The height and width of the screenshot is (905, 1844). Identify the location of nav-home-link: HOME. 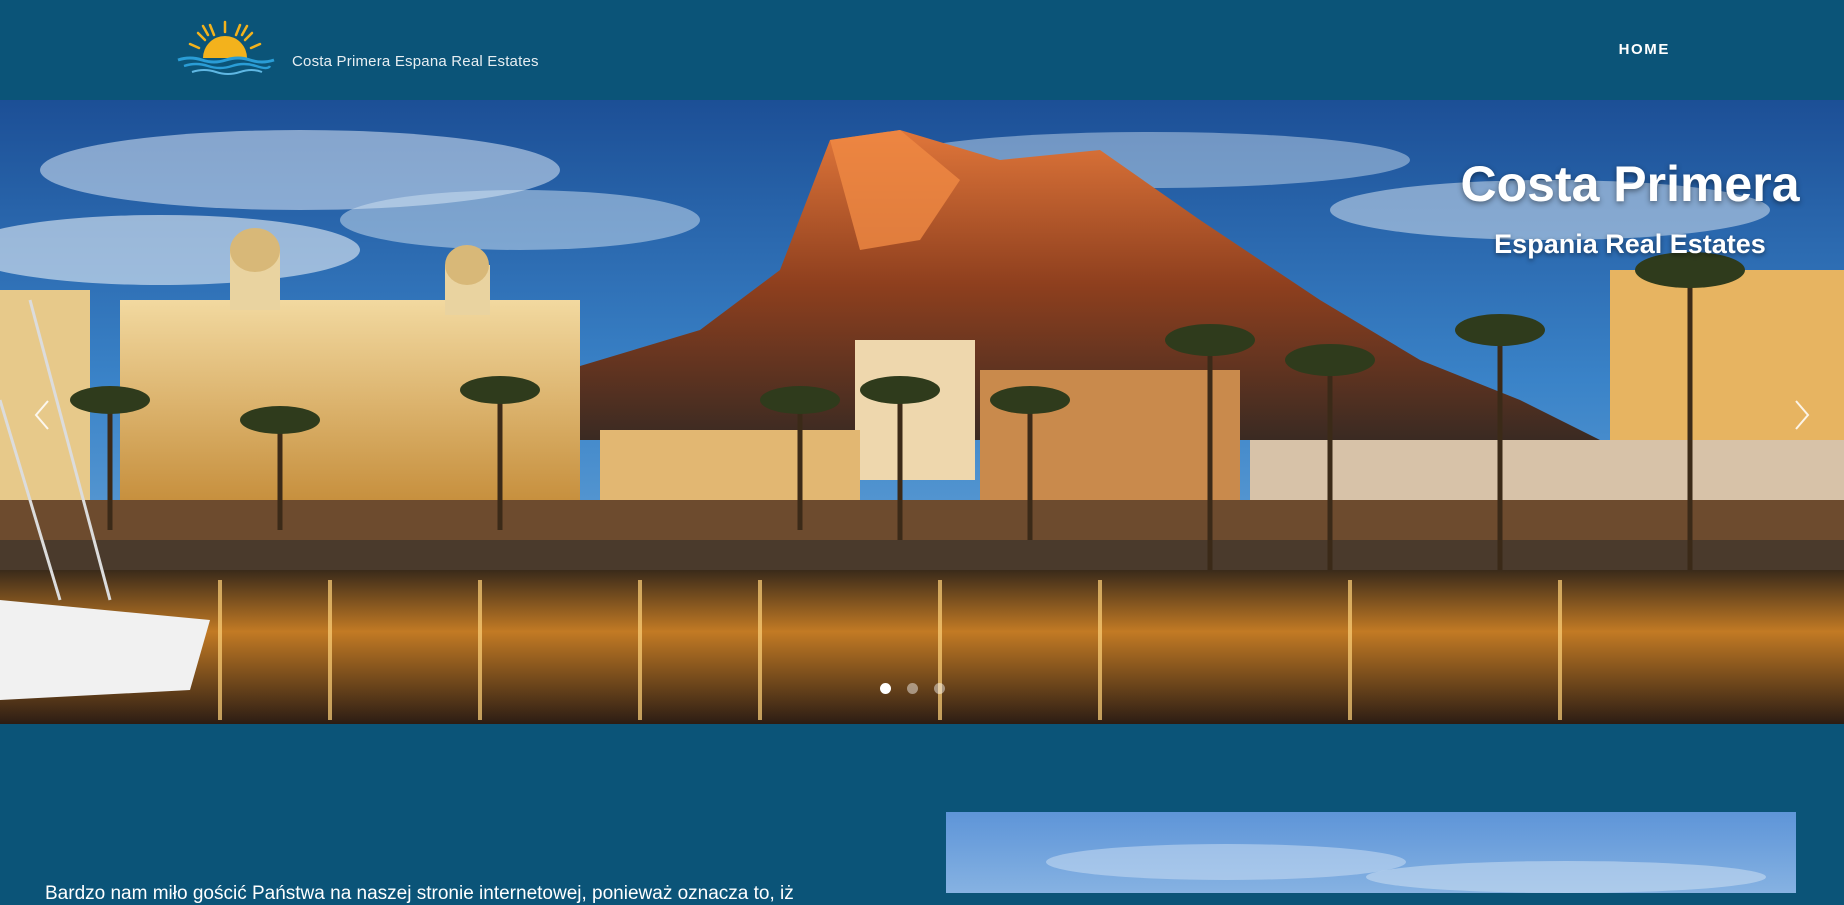
(1644, 49).